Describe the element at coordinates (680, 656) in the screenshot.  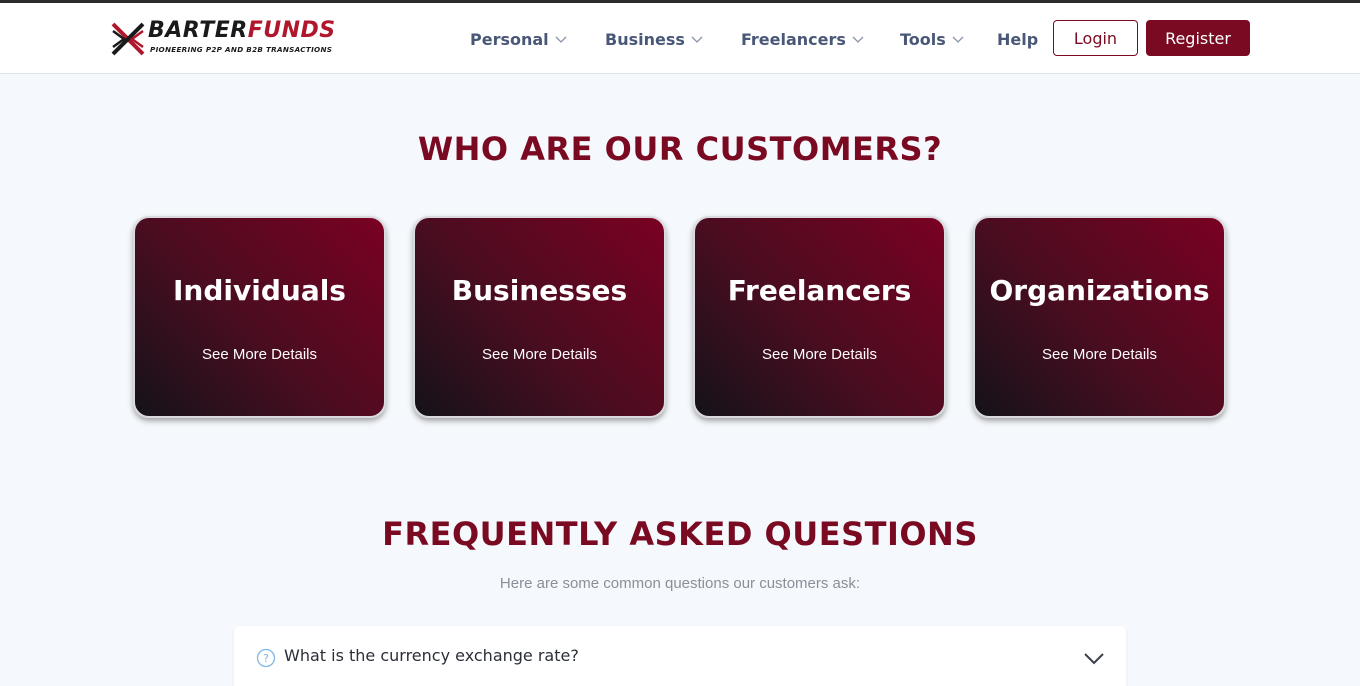
I see `faq-item: ? What is the currency exchange rate?` at that location.